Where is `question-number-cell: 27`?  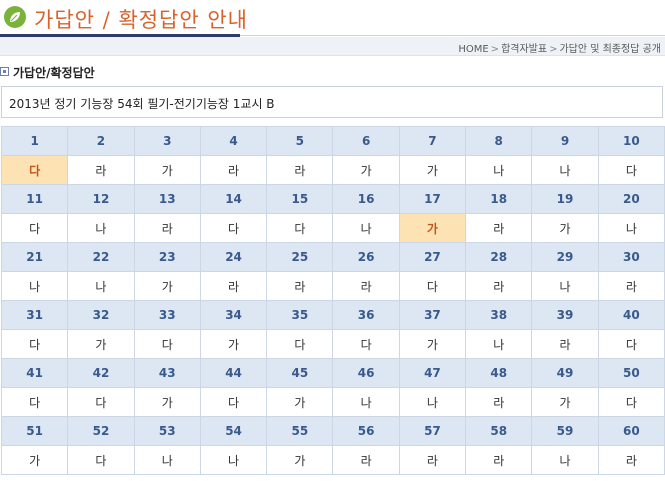 question-number-cell: 27 is located at coordinates (432, 257).